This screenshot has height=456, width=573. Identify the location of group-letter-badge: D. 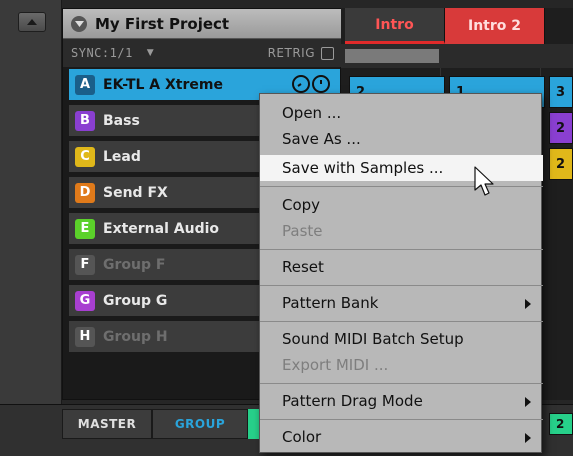
(85, 192).